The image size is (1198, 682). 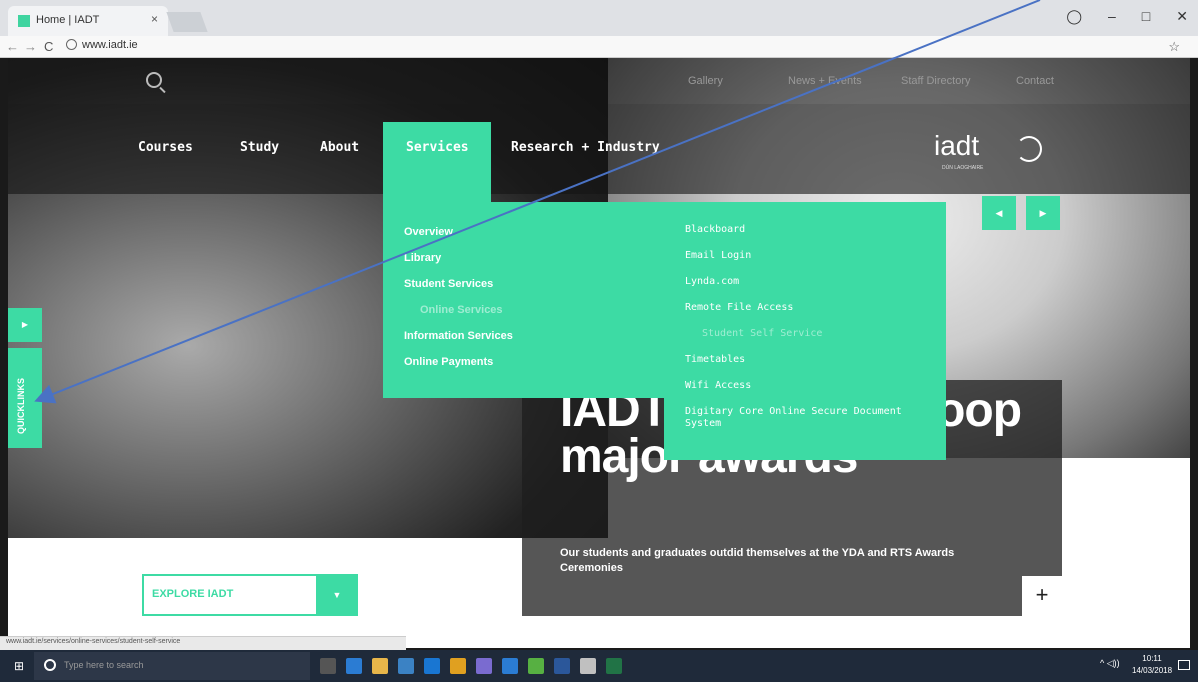 What do you see at coordinates (712, 282) in the screenshot?
I see `dd-lynda: Lynda.com` at bounding box center [712, 282].